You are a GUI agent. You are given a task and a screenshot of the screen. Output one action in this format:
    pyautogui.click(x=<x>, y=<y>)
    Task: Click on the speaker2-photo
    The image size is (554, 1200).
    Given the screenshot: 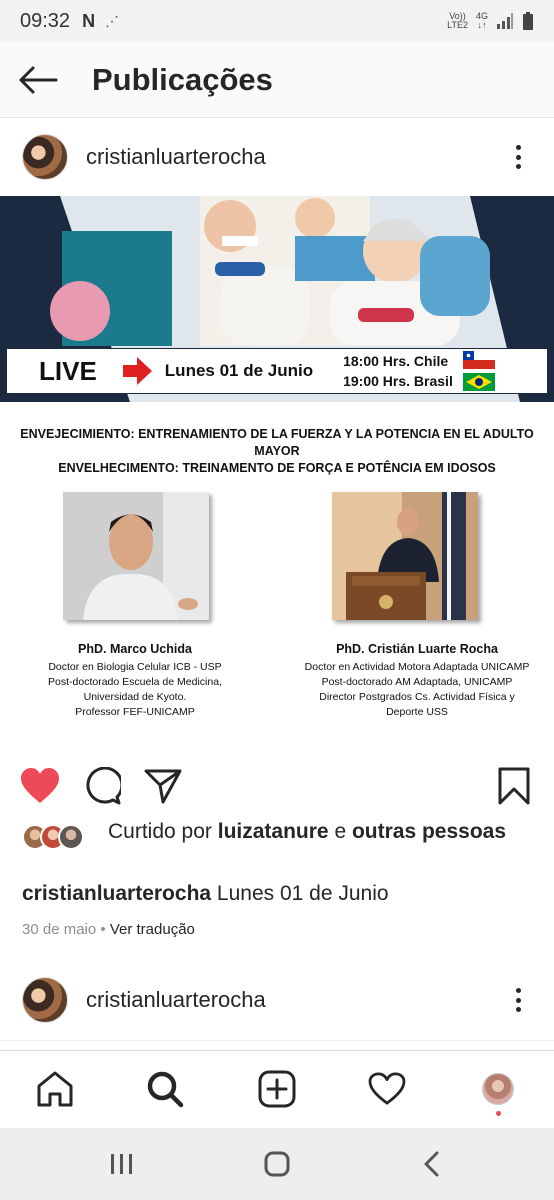 What is the action you would take?
    pyautogui.click(x=405, y=556)
    